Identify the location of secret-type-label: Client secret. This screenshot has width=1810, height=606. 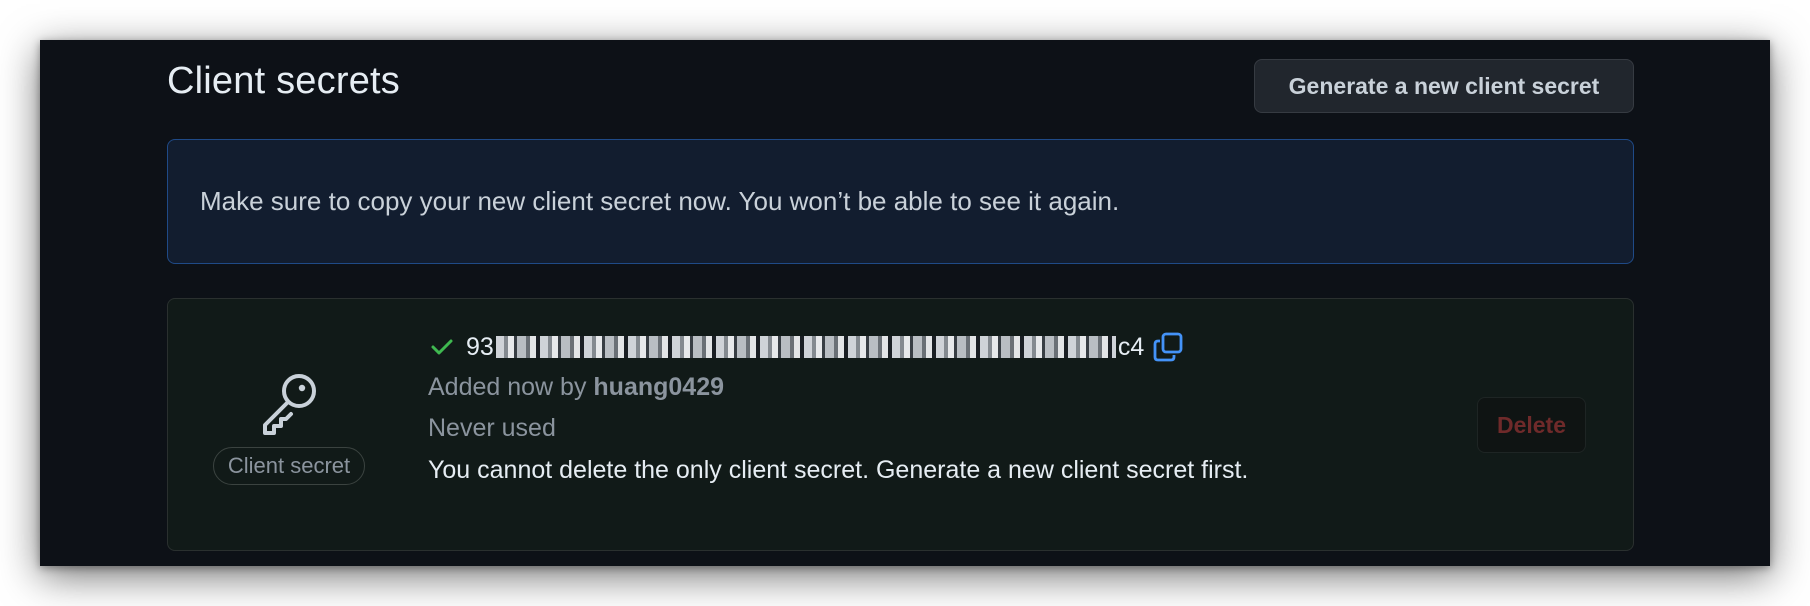
(289, 466).